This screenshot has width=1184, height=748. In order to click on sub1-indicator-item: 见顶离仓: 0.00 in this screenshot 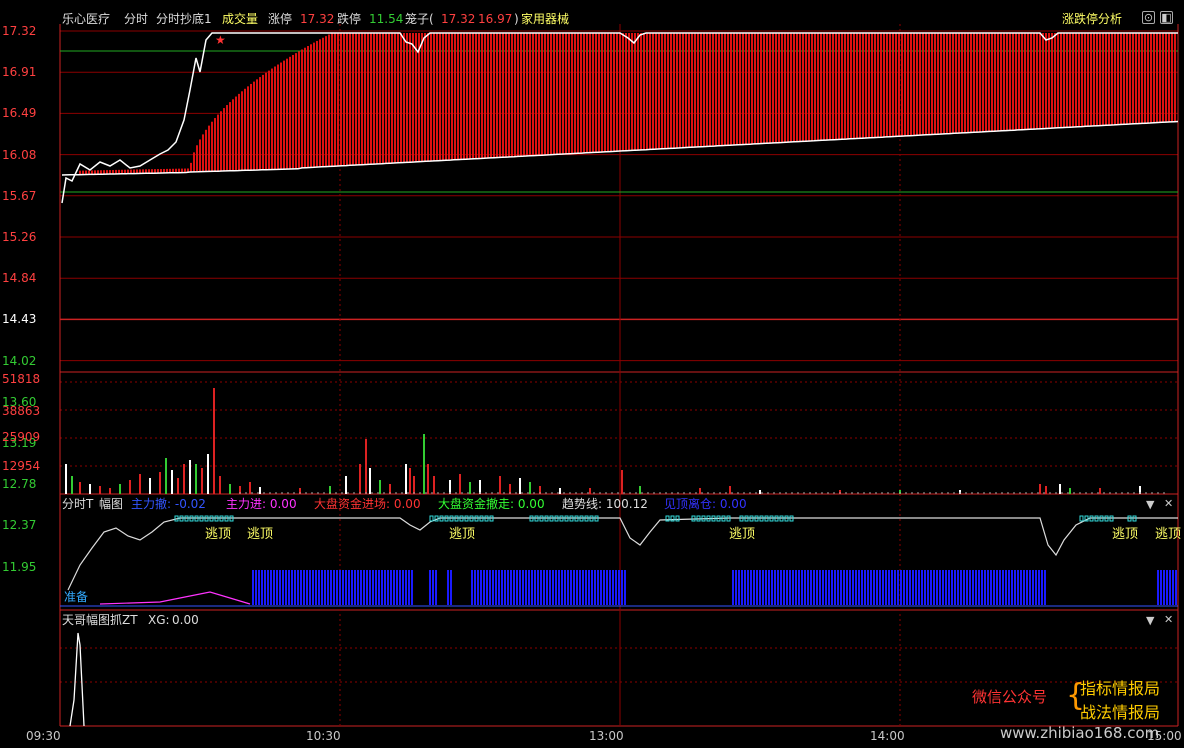, I will do `click(705, 504)`.